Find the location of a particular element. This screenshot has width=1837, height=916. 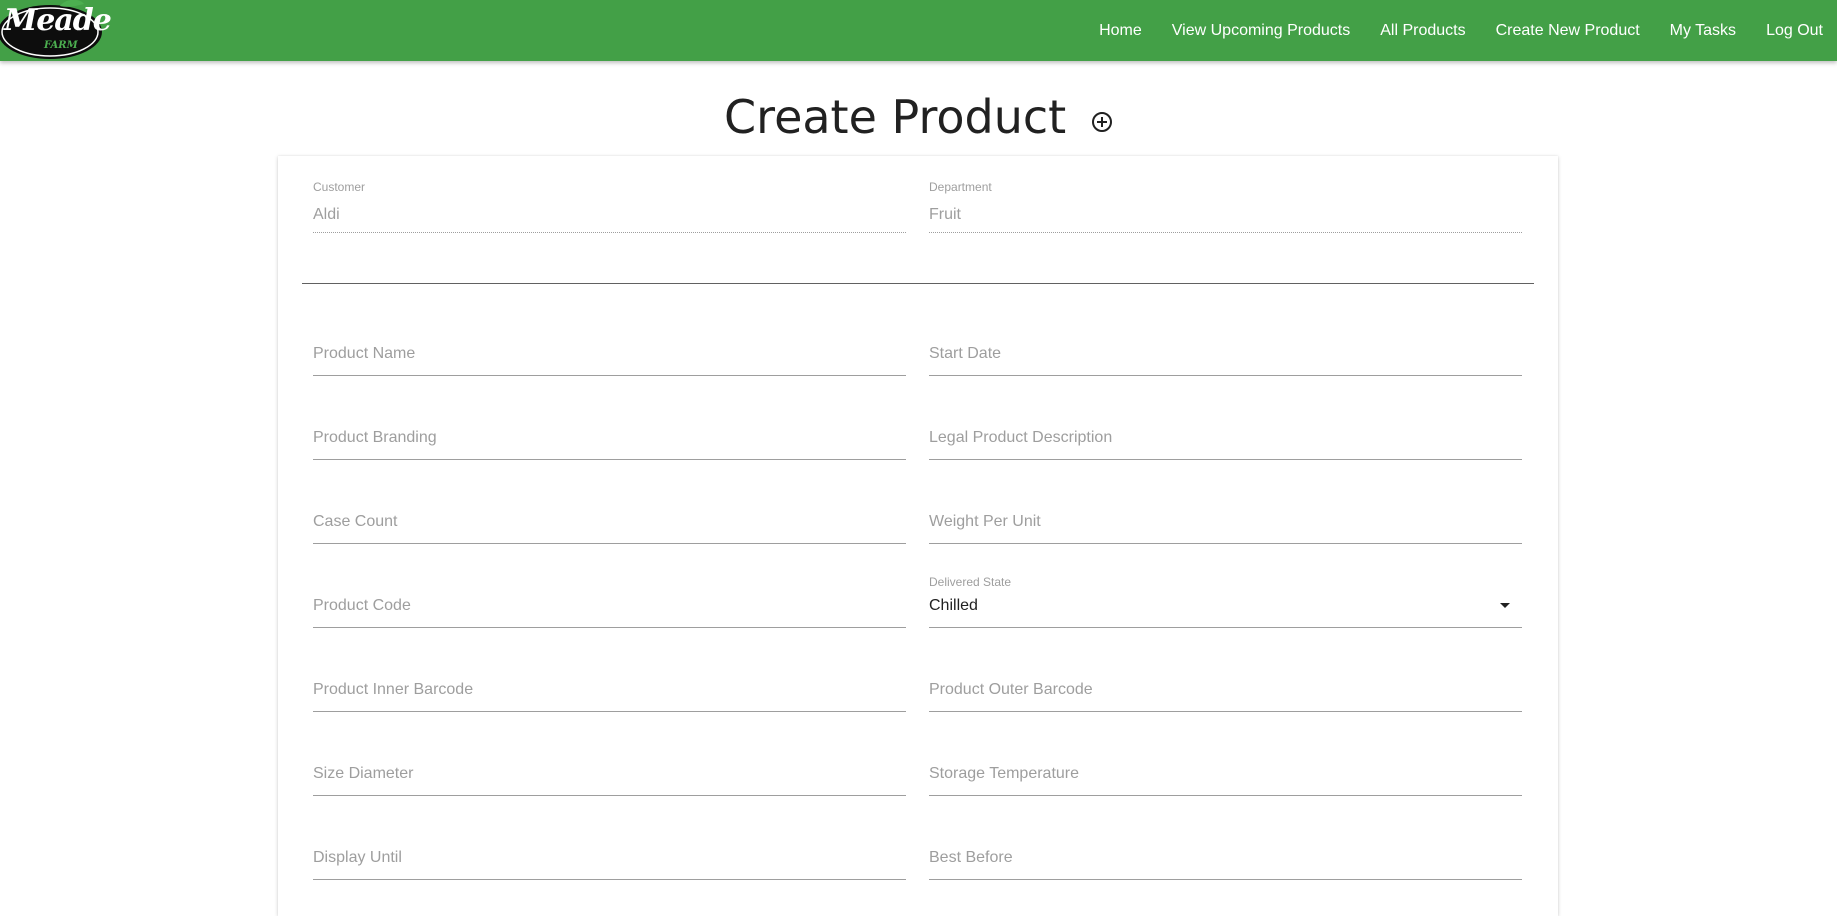

customer-value: Aldi is located at coordinates (326, 214).